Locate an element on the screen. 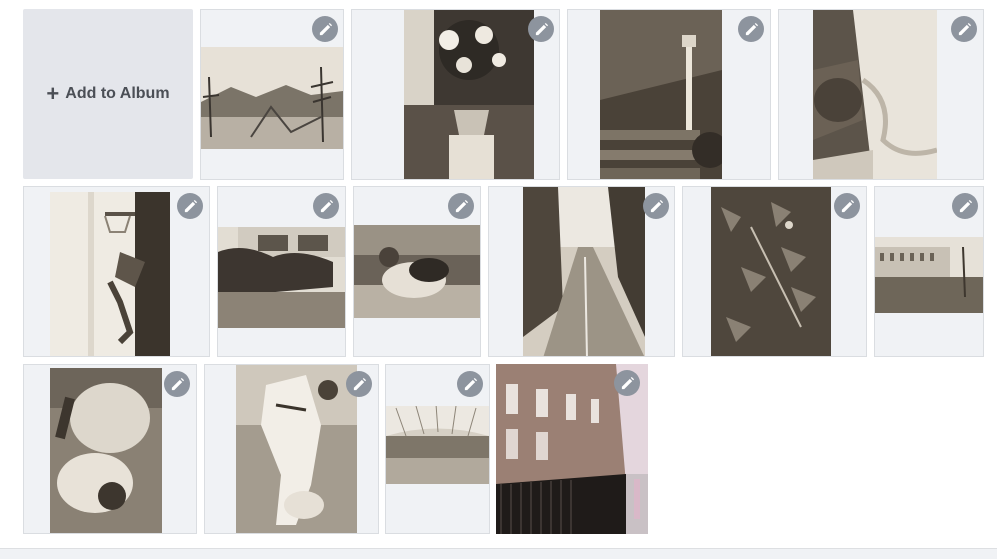  photo-house-lawn is located at coordinates (281, 277).